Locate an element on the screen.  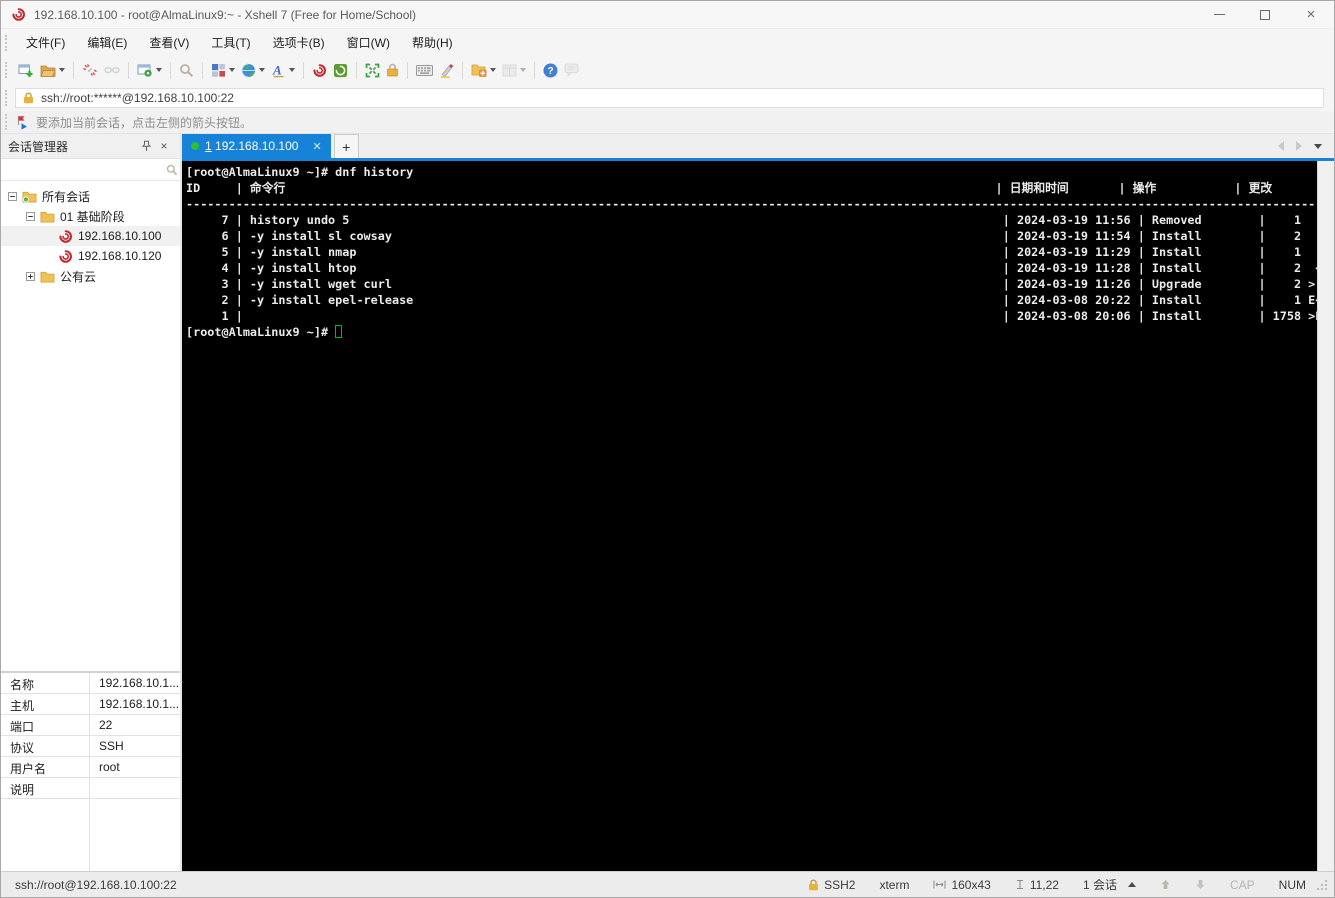
address-url: ssh://root:******@192.168.10.100:22 is located at coordinates (137, 97).